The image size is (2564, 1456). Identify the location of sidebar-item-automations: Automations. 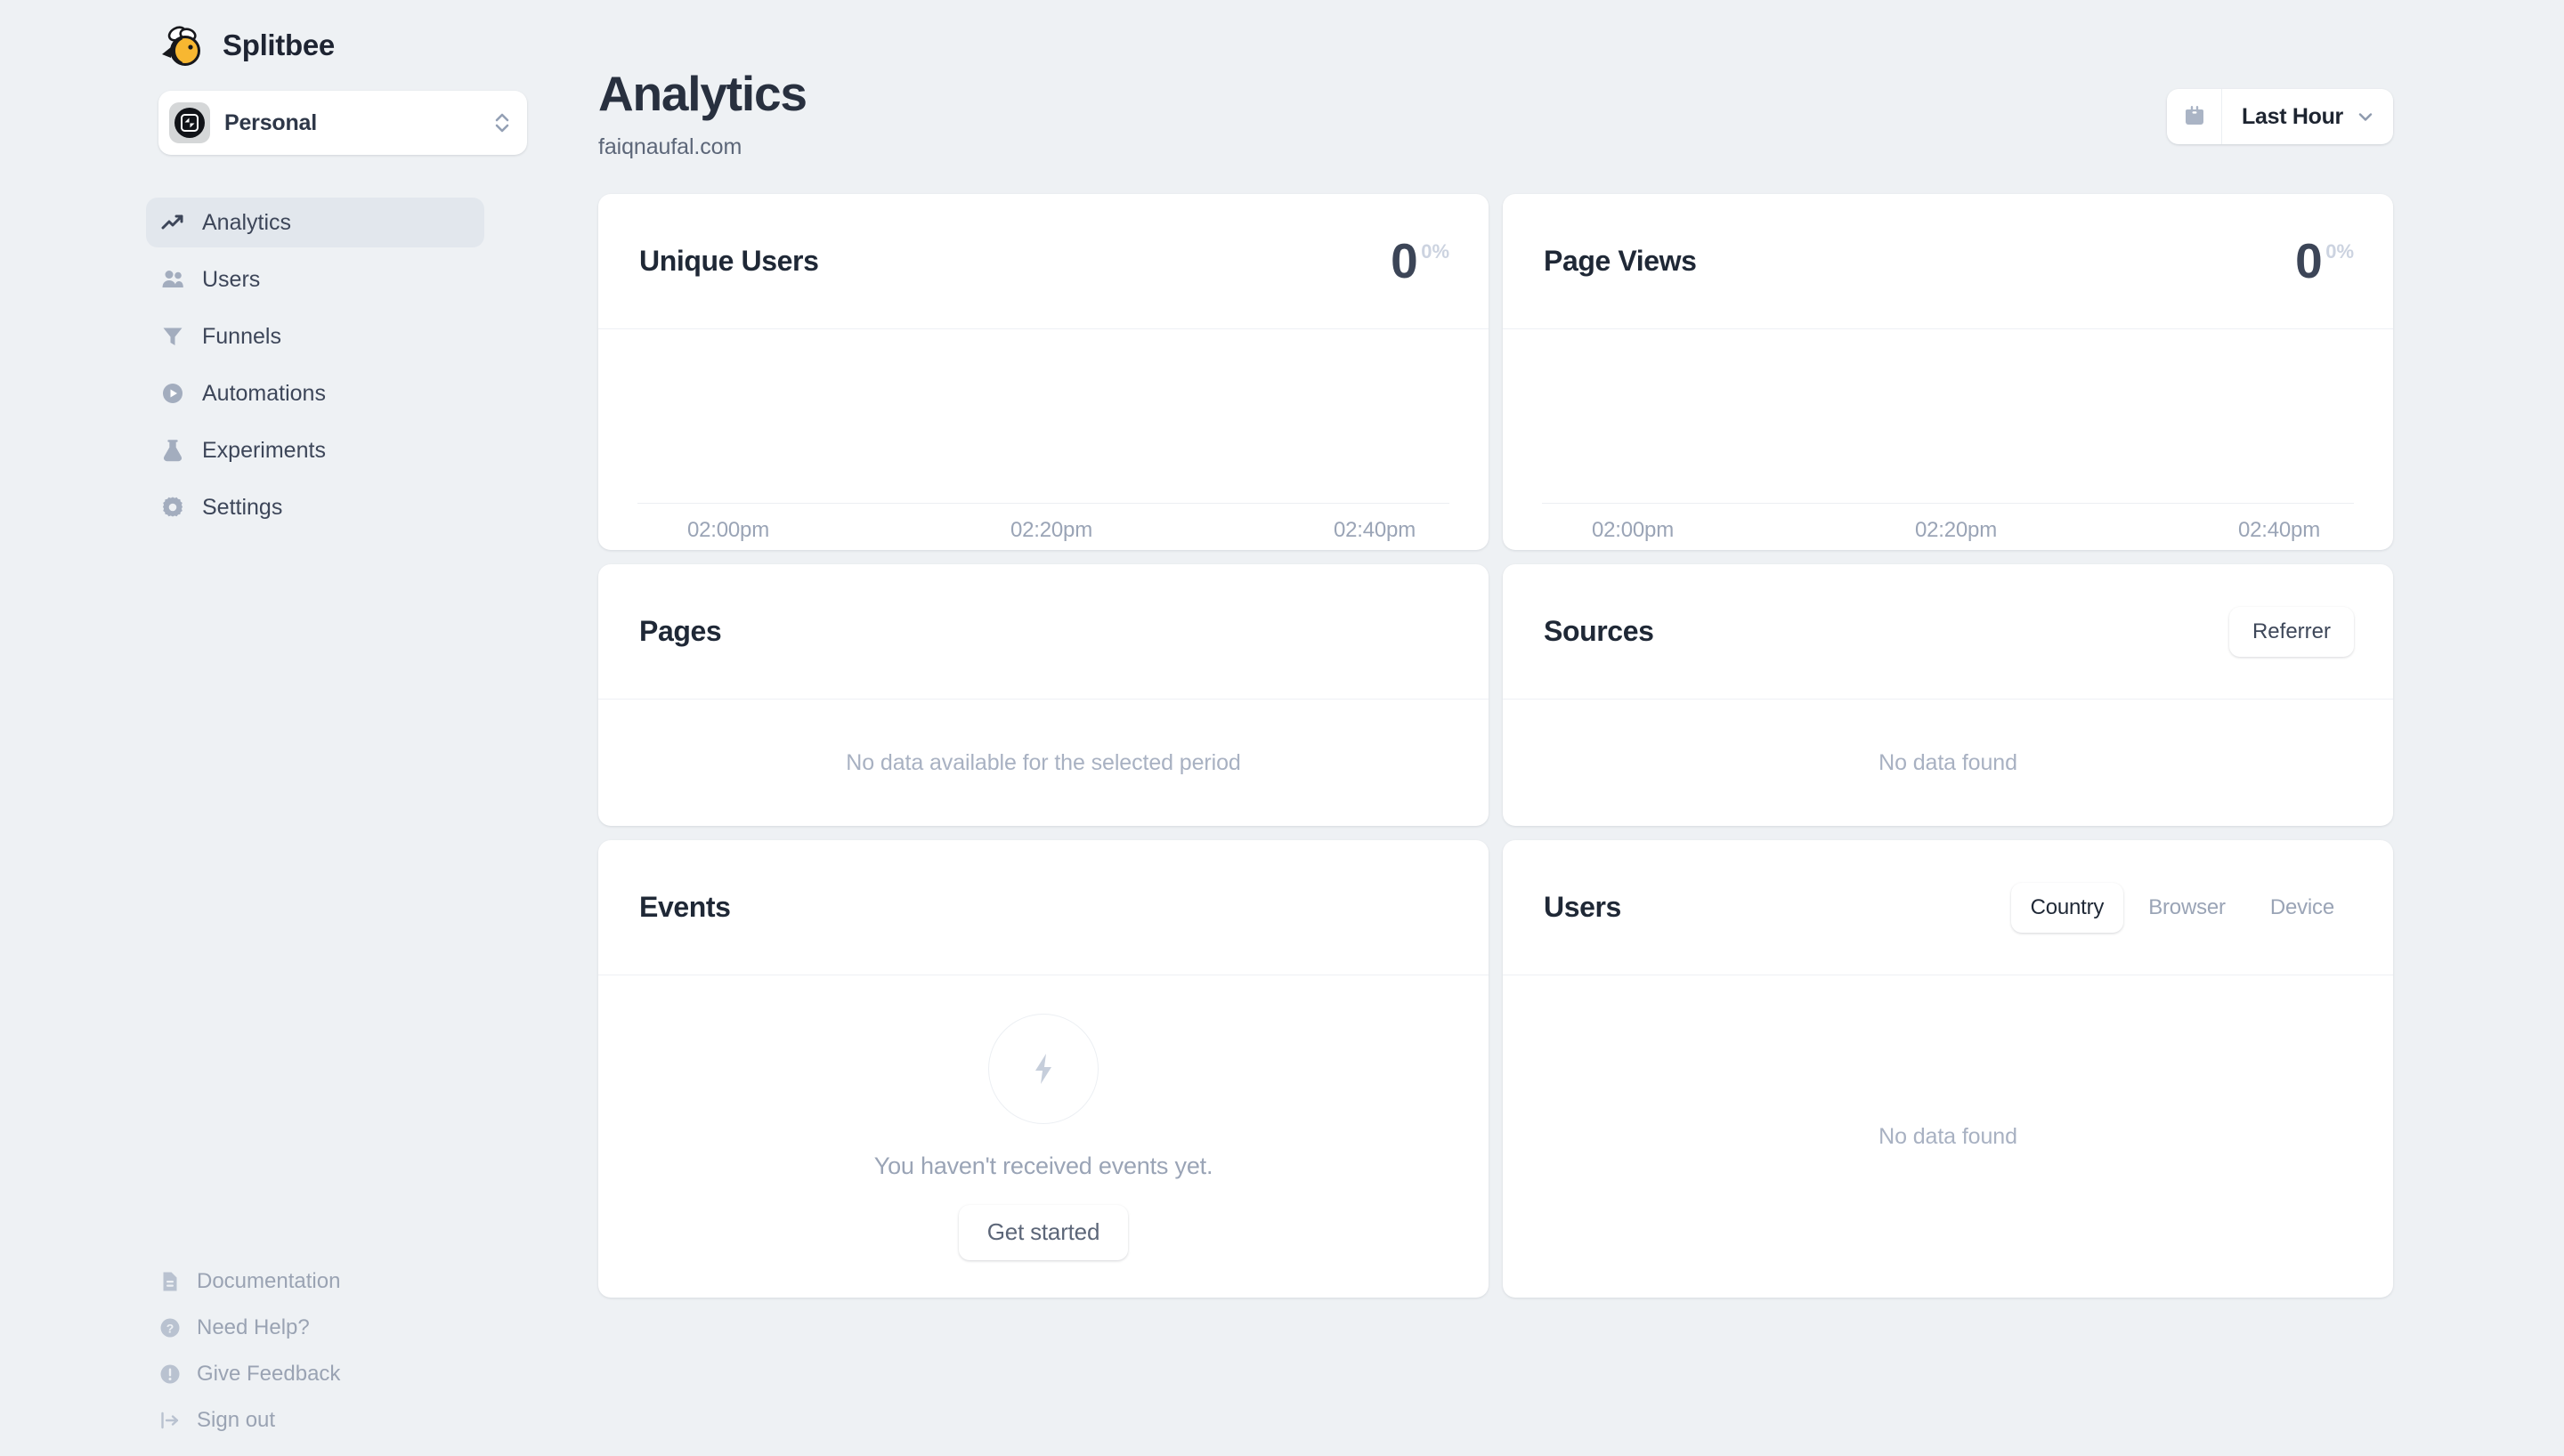
(315, 393).